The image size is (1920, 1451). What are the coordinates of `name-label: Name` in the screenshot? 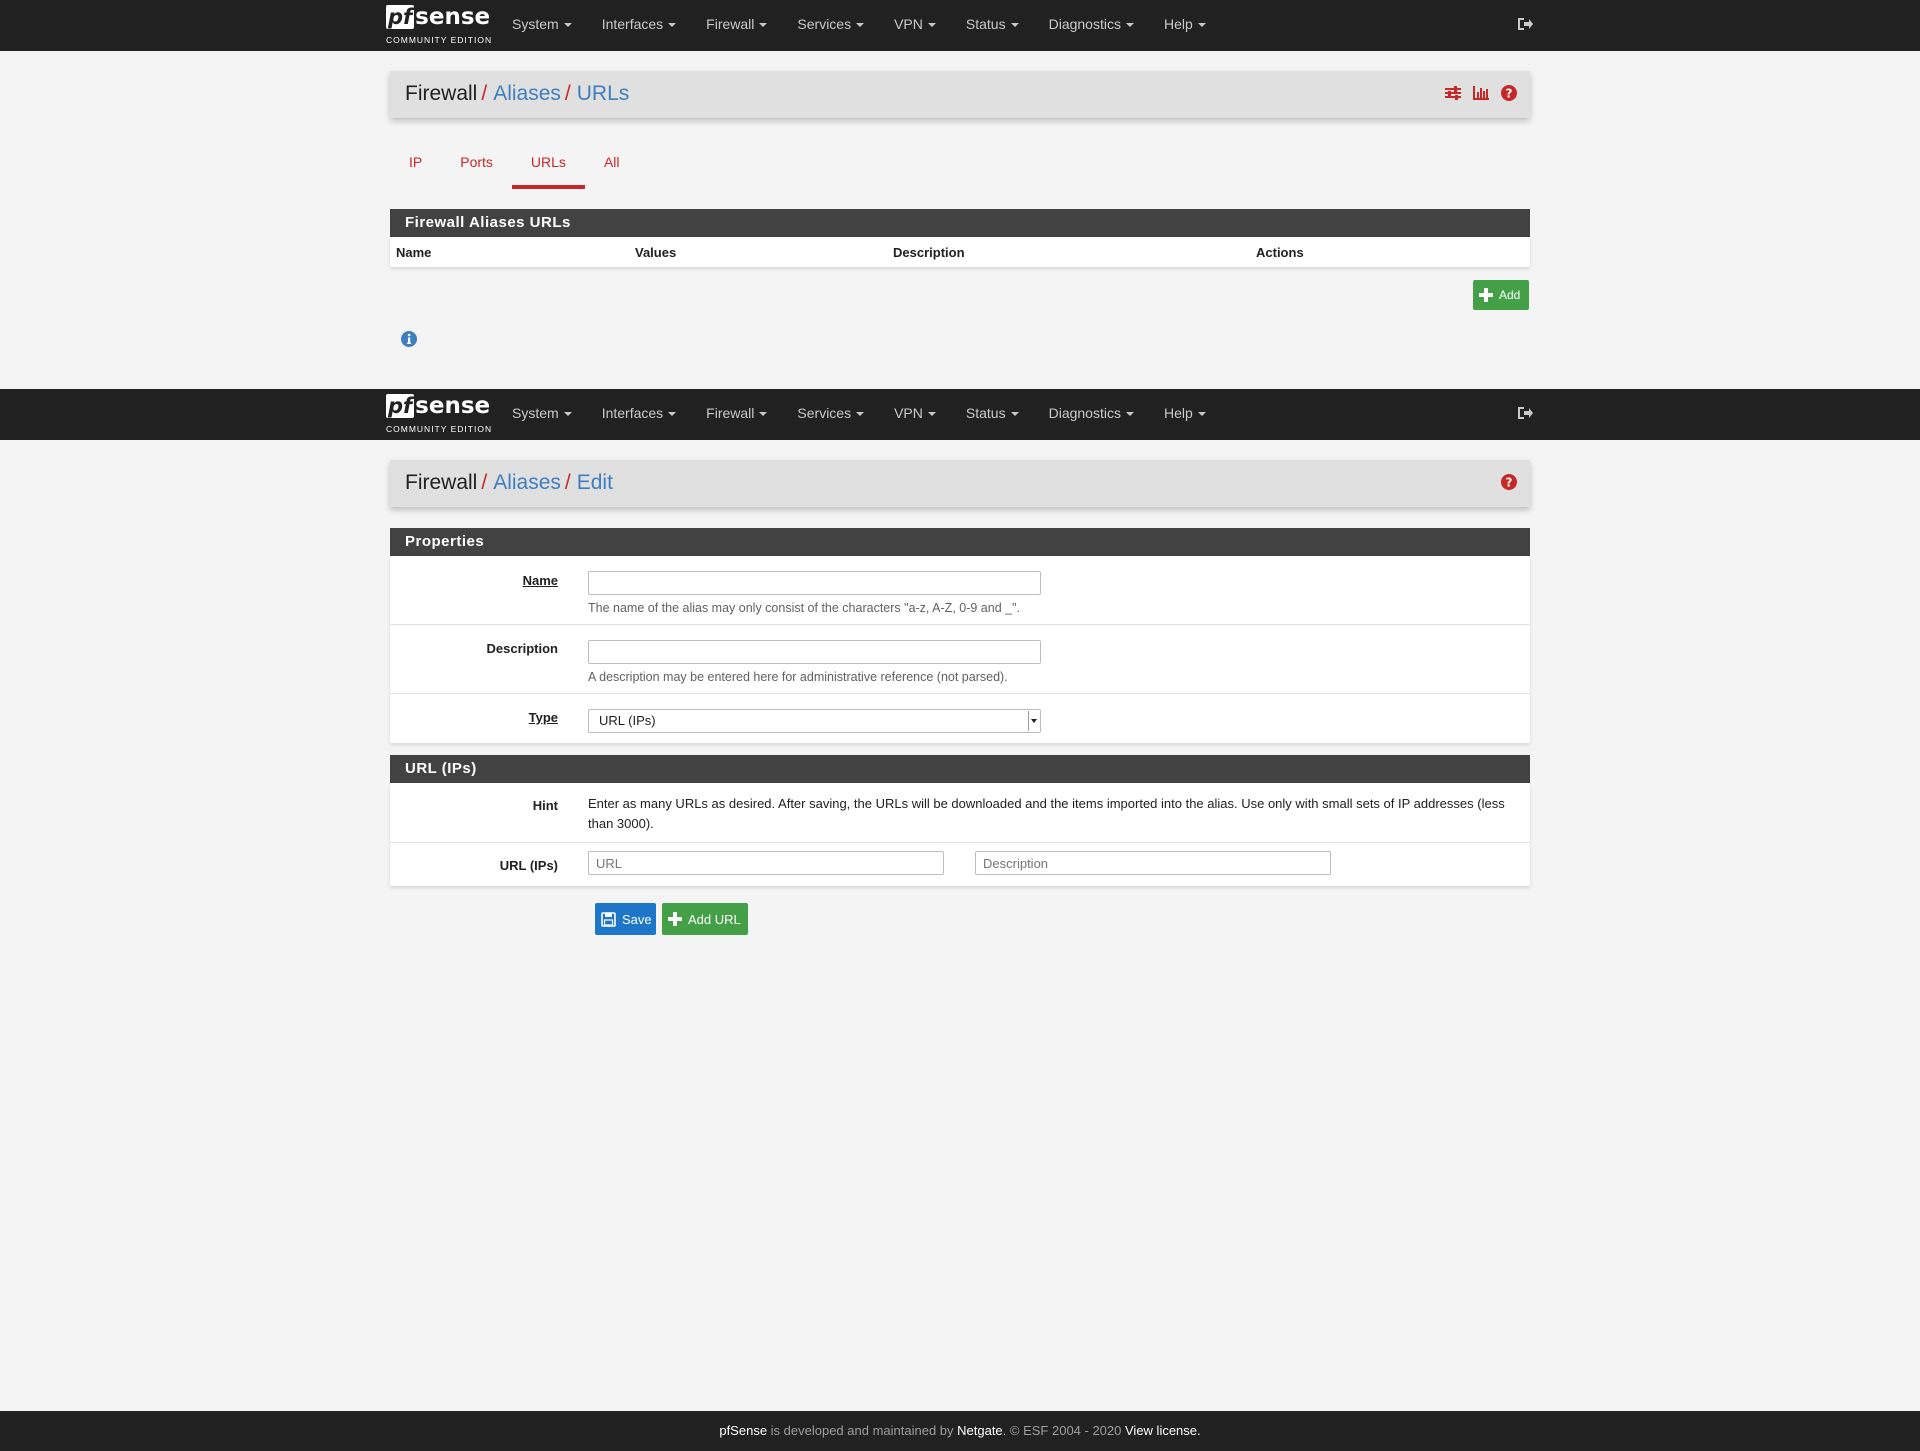 It's located at (540, 580).